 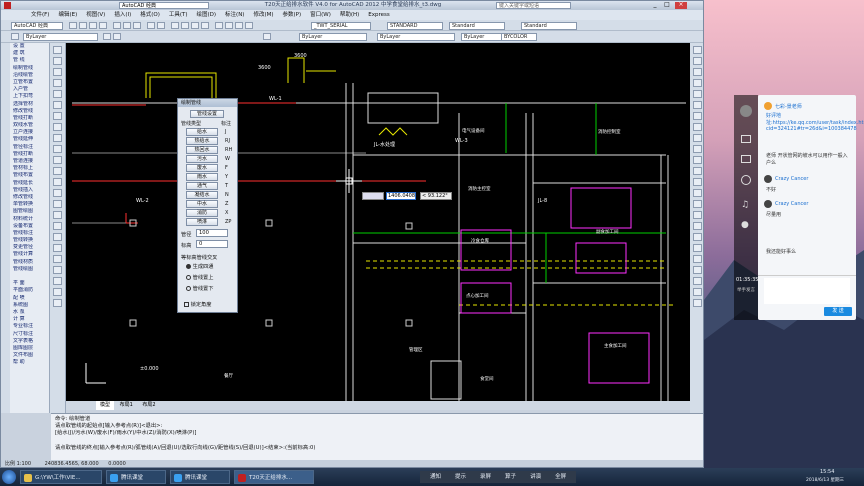 I want to click on menu-item: 立户连接, so click(x=29, y=132).